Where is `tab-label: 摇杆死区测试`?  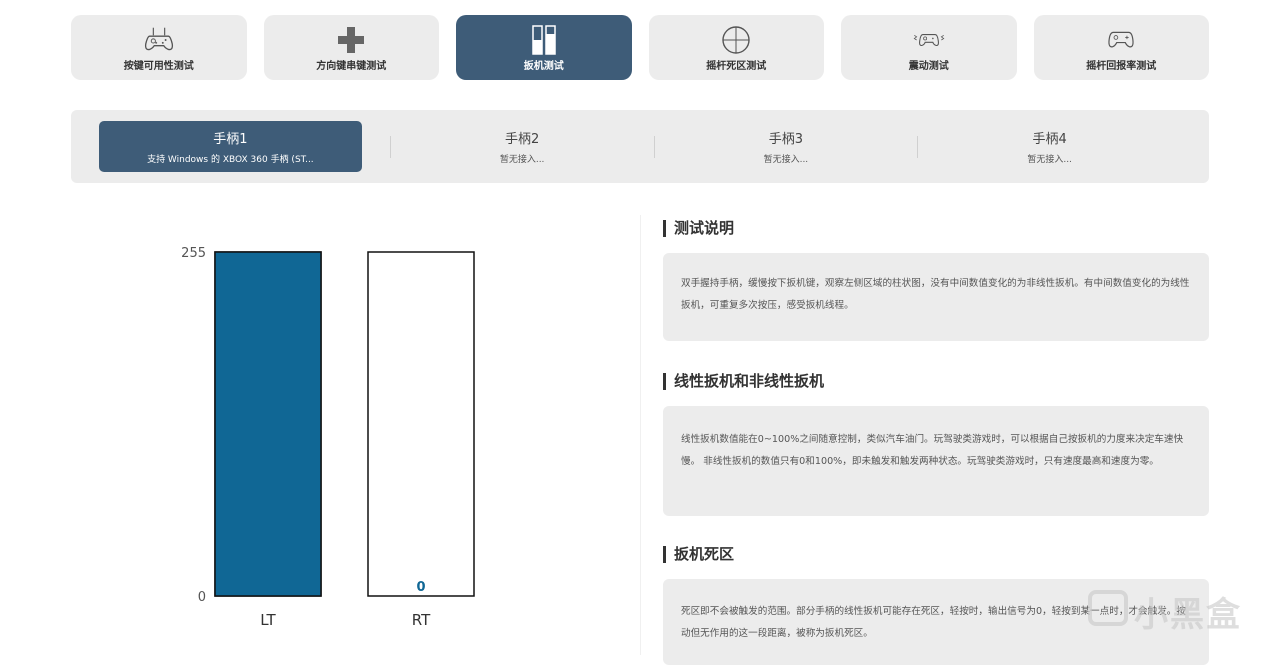 tab-label: 摇杆死区测试 is located at coordinates (736, 66).